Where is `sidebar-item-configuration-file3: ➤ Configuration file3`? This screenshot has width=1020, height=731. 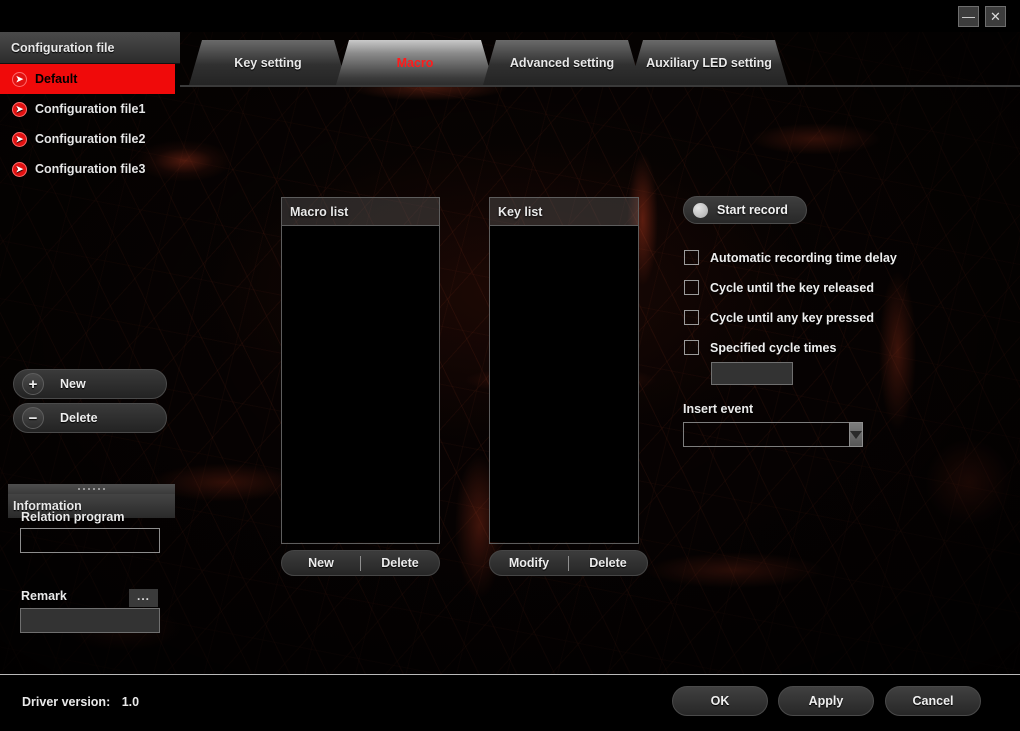
sidebar-item-configuration-file3: ➤ Configuration file3 is located at coordinates (90, 169).